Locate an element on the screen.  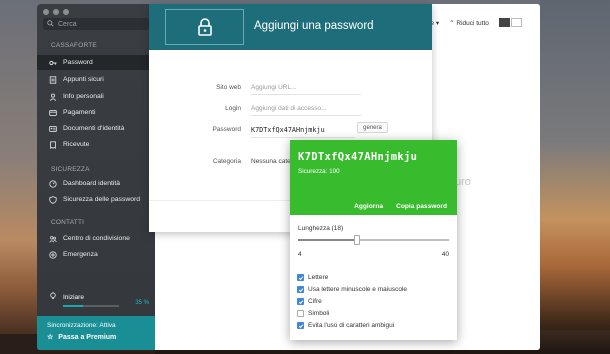
collapse-all-button: ⌃ Riduci tutto is located at coordinates (469, 23).